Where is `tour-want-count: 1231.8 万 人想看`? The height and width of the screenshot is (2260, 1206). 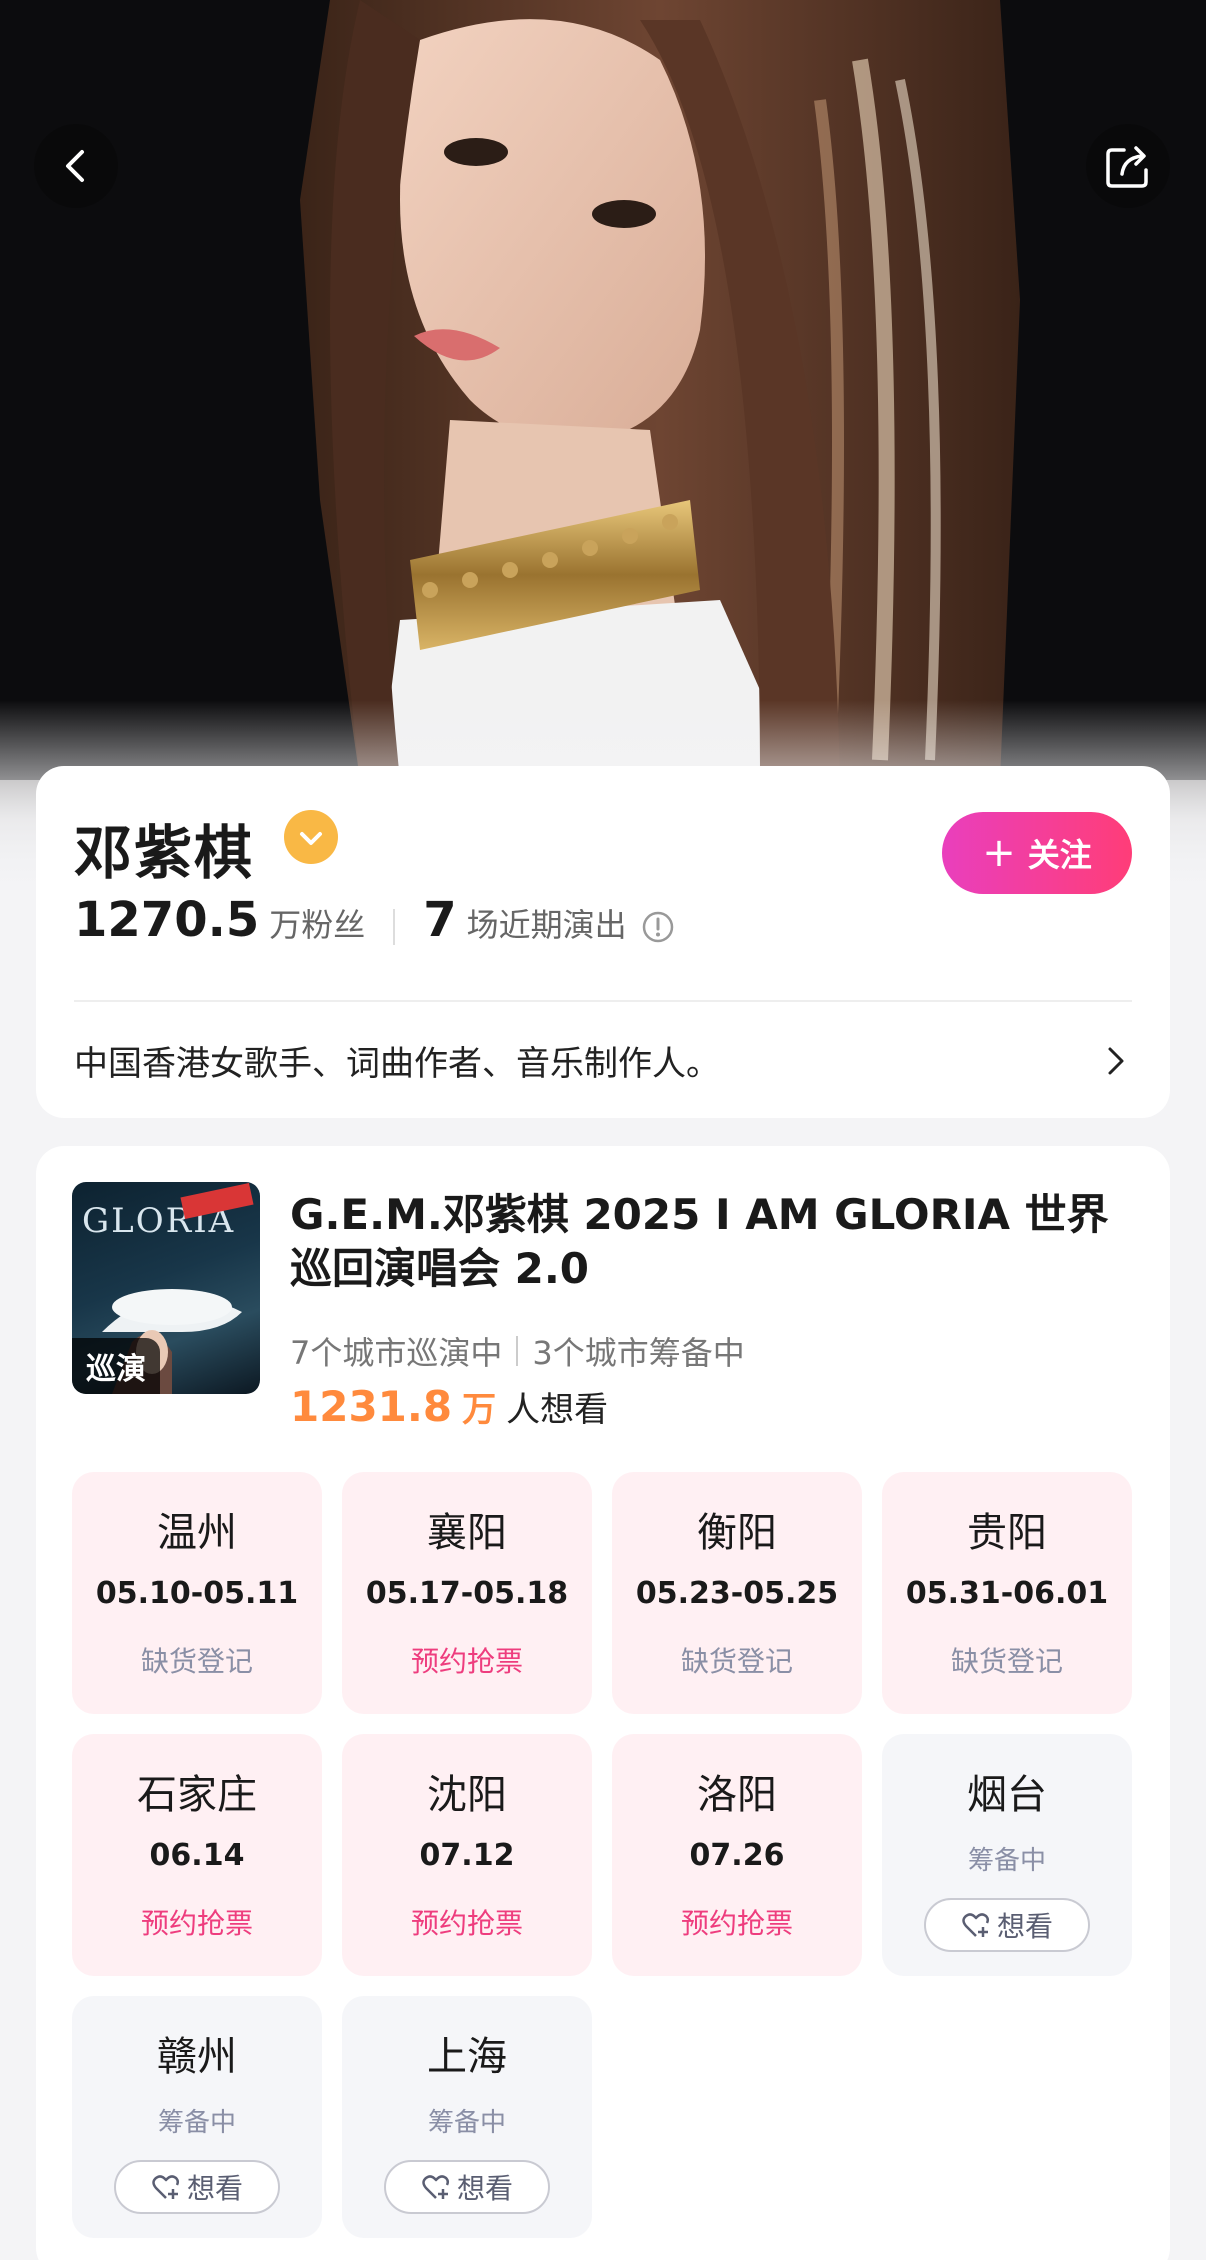 tour-want-count: 1231.8 万 人想看 is located at coordinates (449, 1406).